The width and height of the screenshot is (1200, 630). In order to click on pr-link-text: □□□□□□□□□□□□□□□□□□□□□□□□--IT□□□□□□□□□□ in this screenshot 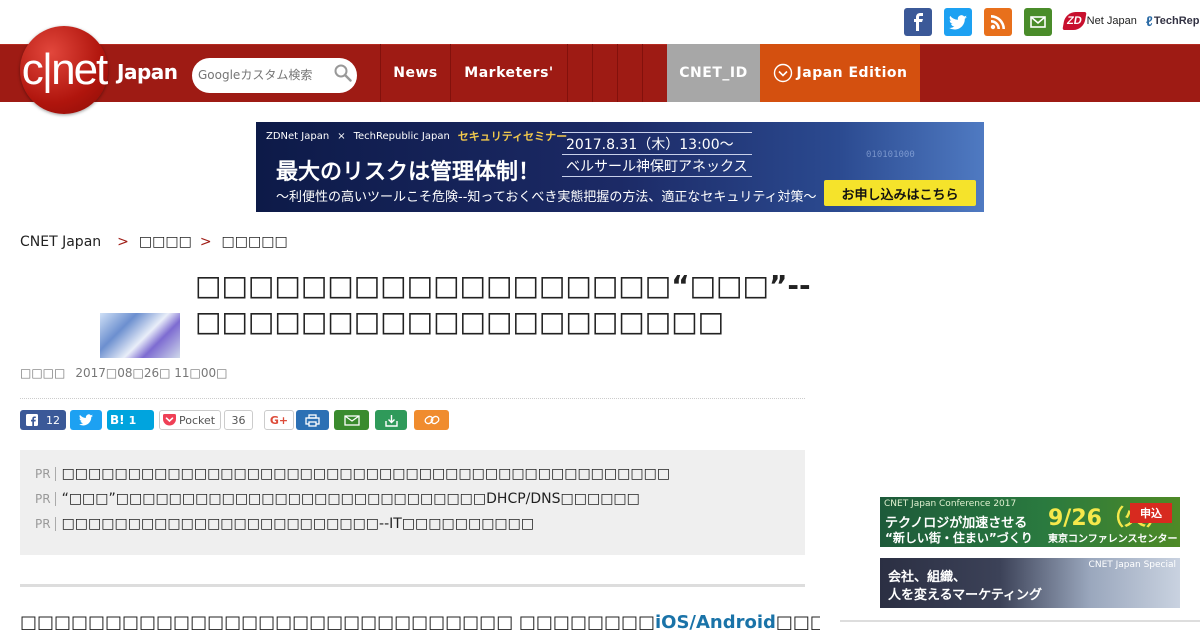, I will do `click(298, 524)`.